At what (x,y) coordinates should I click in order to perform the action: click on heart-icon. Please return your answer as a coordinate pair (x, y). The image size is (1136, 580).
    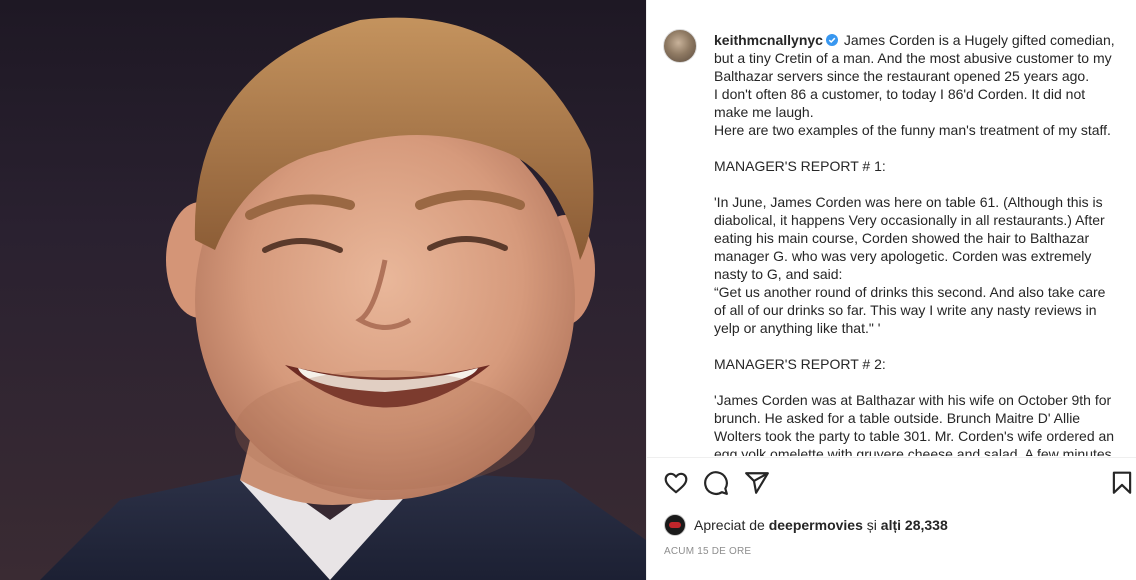
    Looking at the image, I should click on (676, 483).